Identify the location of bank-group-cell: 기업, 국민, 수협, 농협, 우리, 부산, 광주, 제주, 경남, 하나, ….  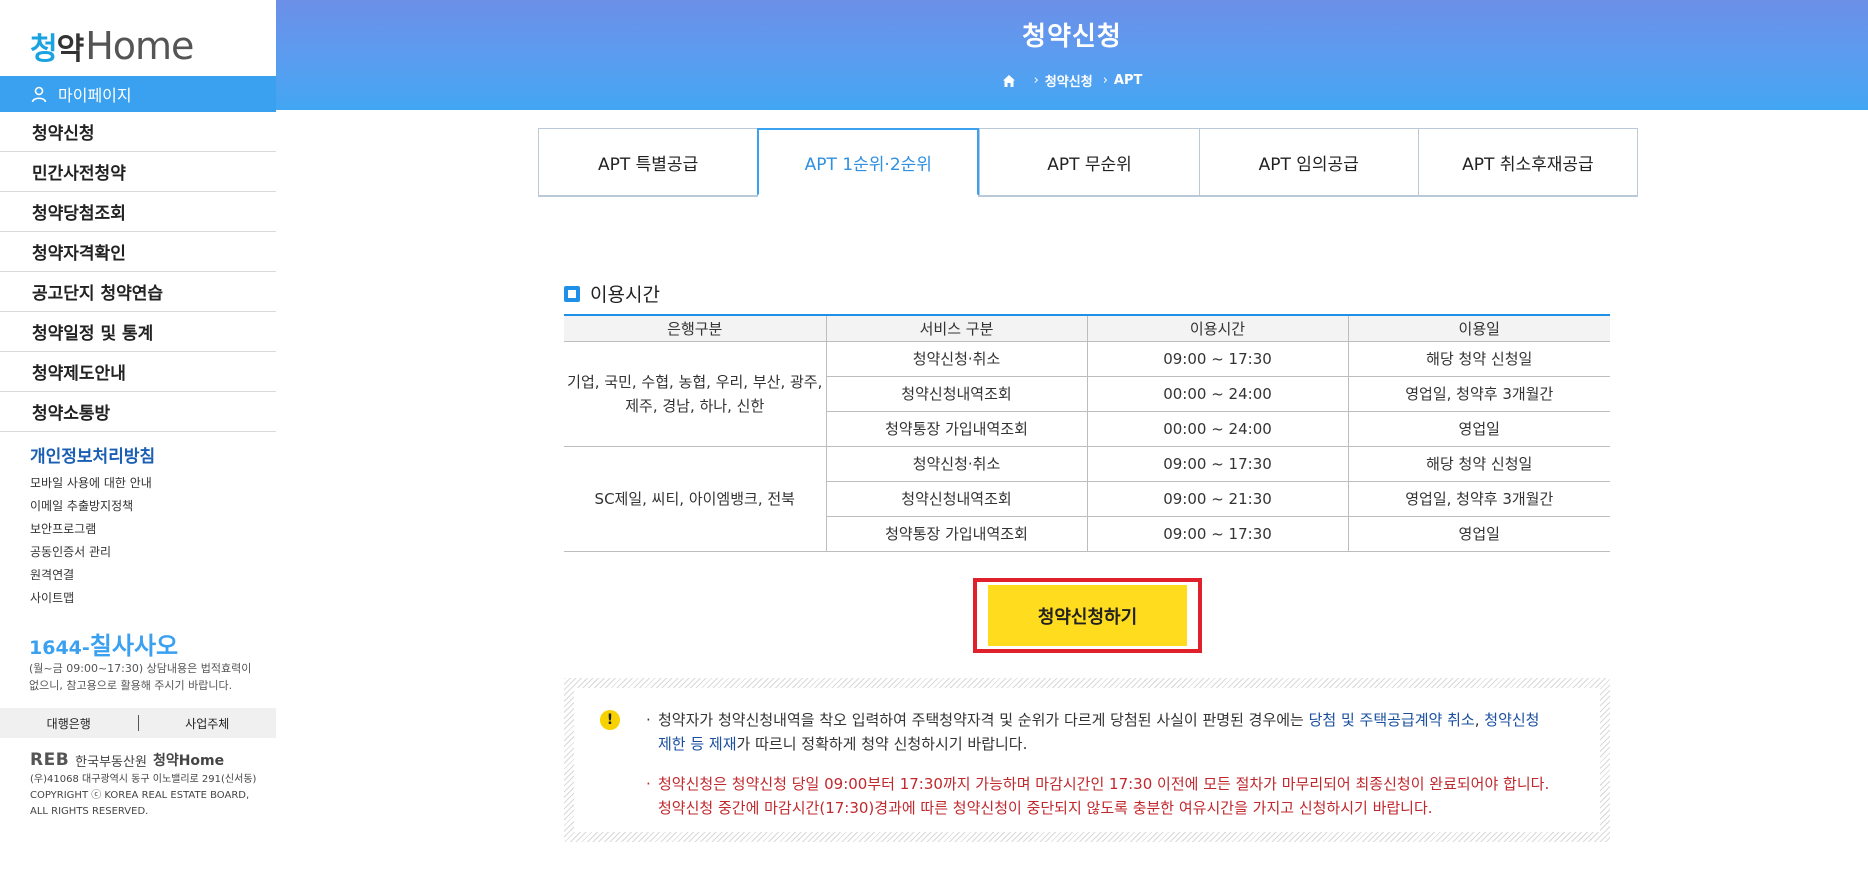
(695, 394).